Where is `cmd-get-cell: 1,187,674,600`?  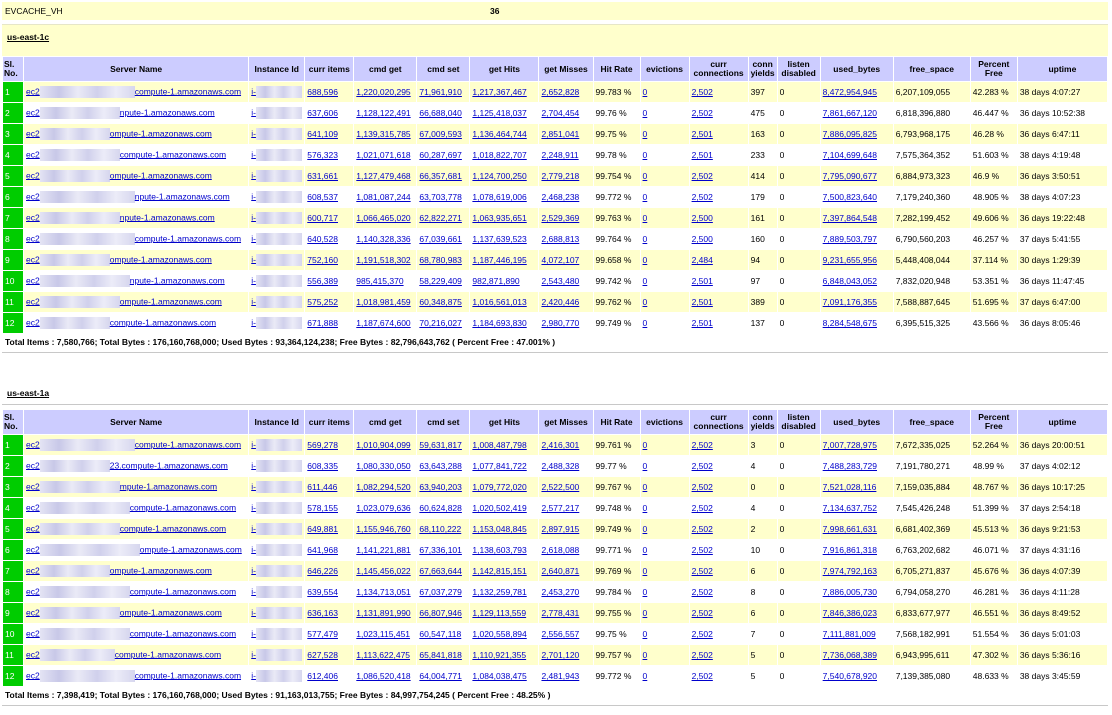
cmd-get-cell: 1,187,674,600 is located at coordinates (385, 323).